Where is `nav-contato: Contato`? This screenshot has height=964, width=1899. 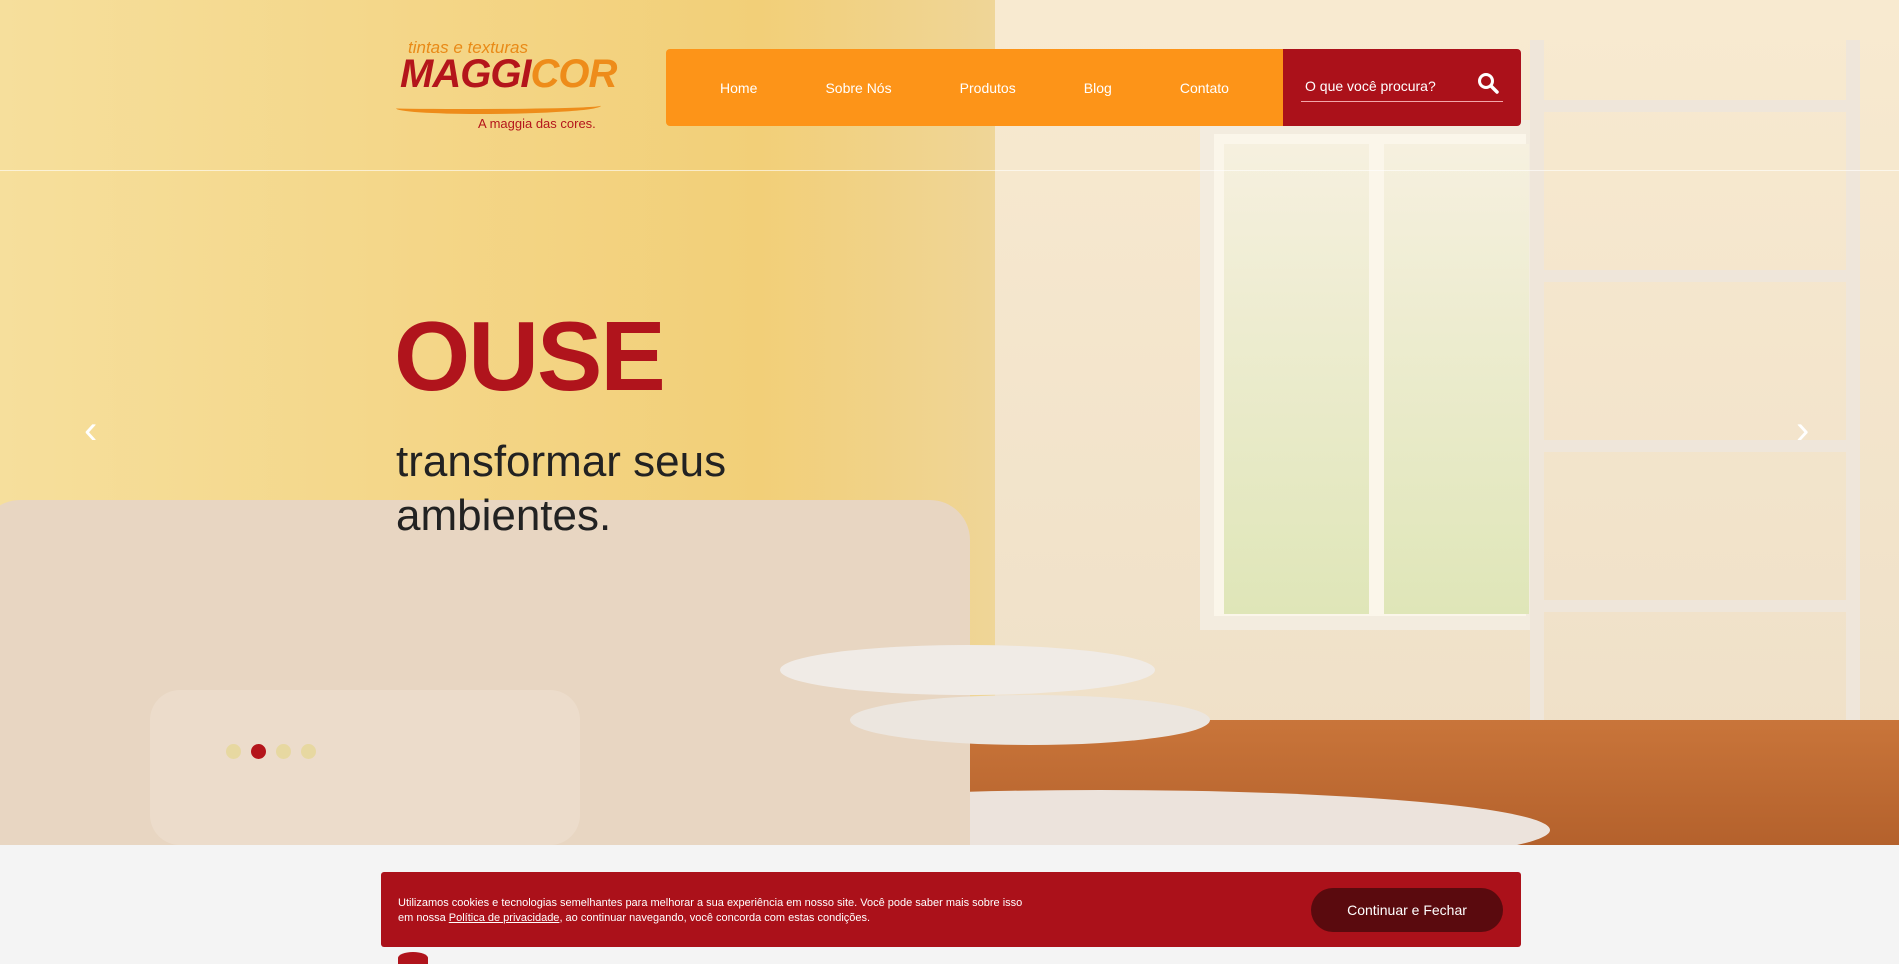 nav-contato: Contato is located at coordinates (1204, 88).